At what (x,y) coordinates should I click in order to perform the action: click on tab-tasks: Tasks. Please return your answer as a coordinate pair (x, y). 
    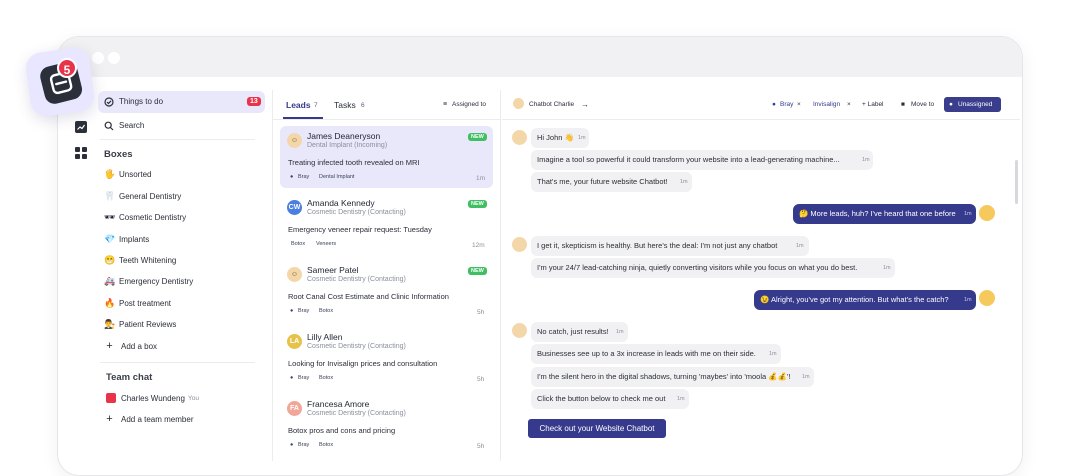
    Looking at the image, I should click on (345, 105).